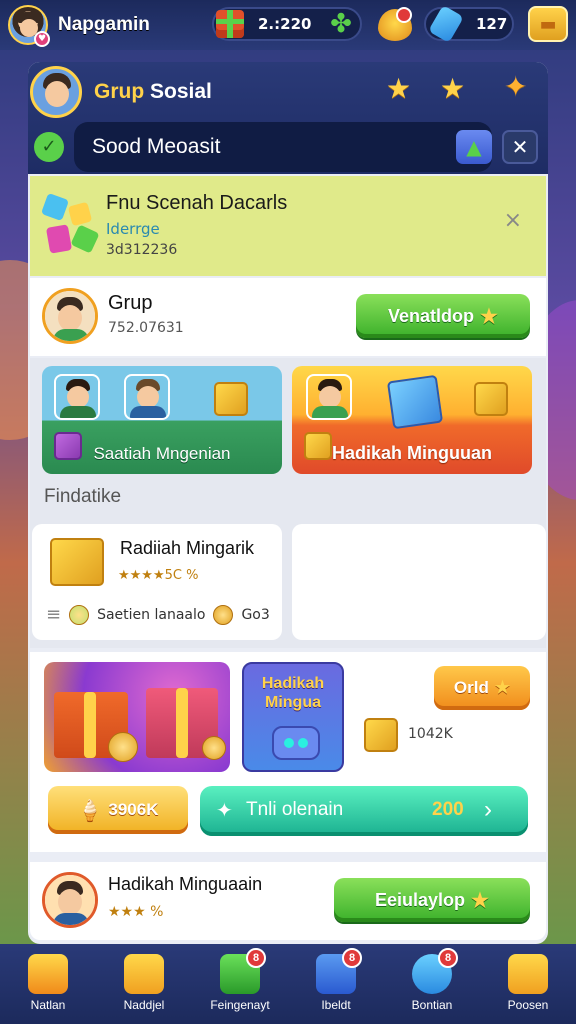 This screenshot has height=1024, width=576. I want to click on username: Napgamin, so click(104, 24).